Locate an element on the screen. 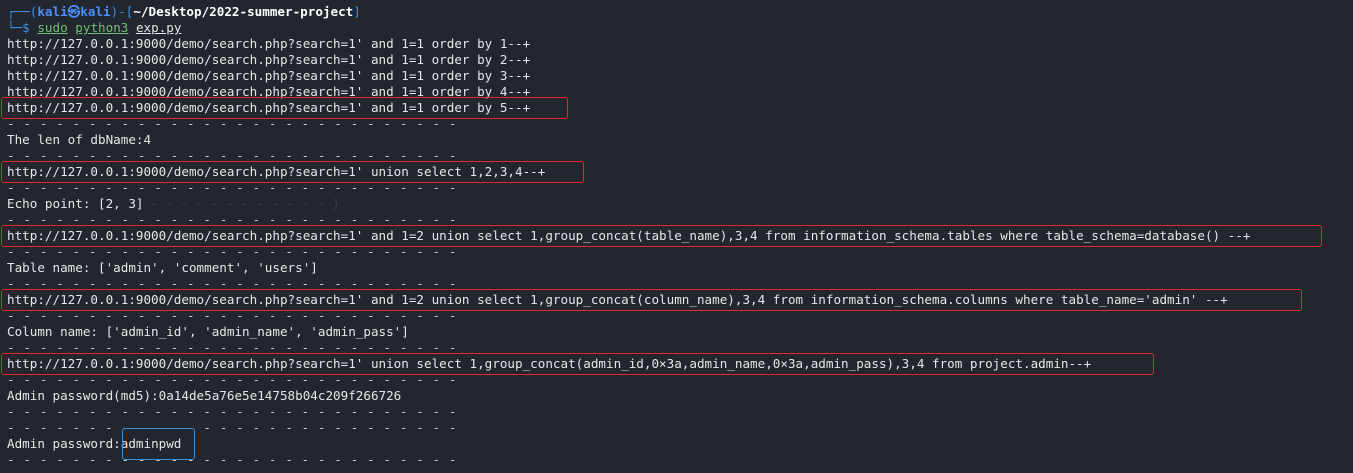 The width and height of the screenshot is (1353, 473). output-admin-password: Admin password:adminpwd is located at coordinates (94, 444).